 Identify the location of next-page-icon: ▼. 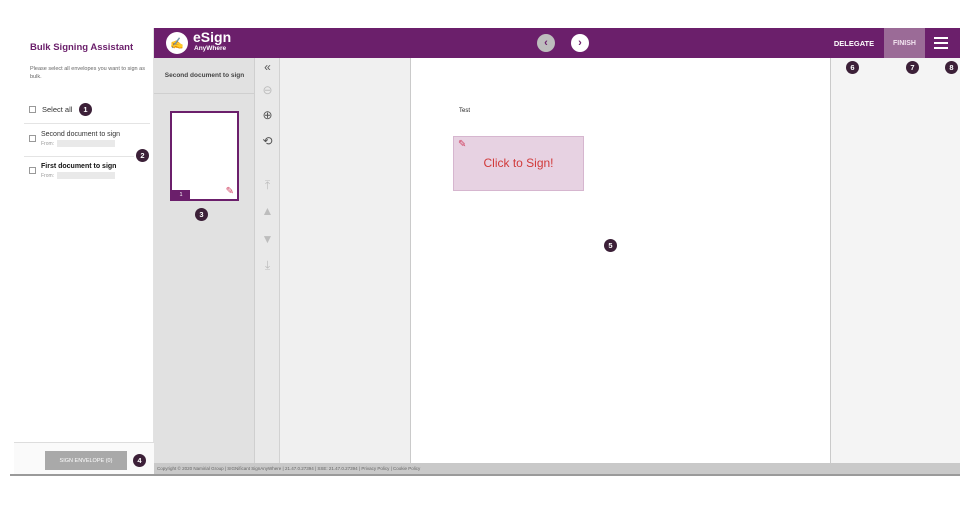
(267, 239).